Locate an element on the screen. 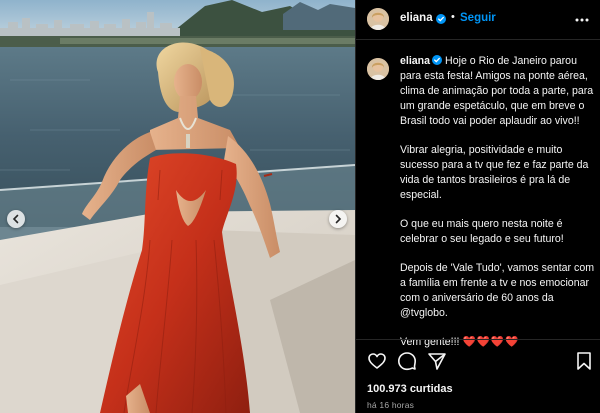 The height and width of the screenshot is (413, 600). chevron-right-icon is located at coordinates (338, 219).